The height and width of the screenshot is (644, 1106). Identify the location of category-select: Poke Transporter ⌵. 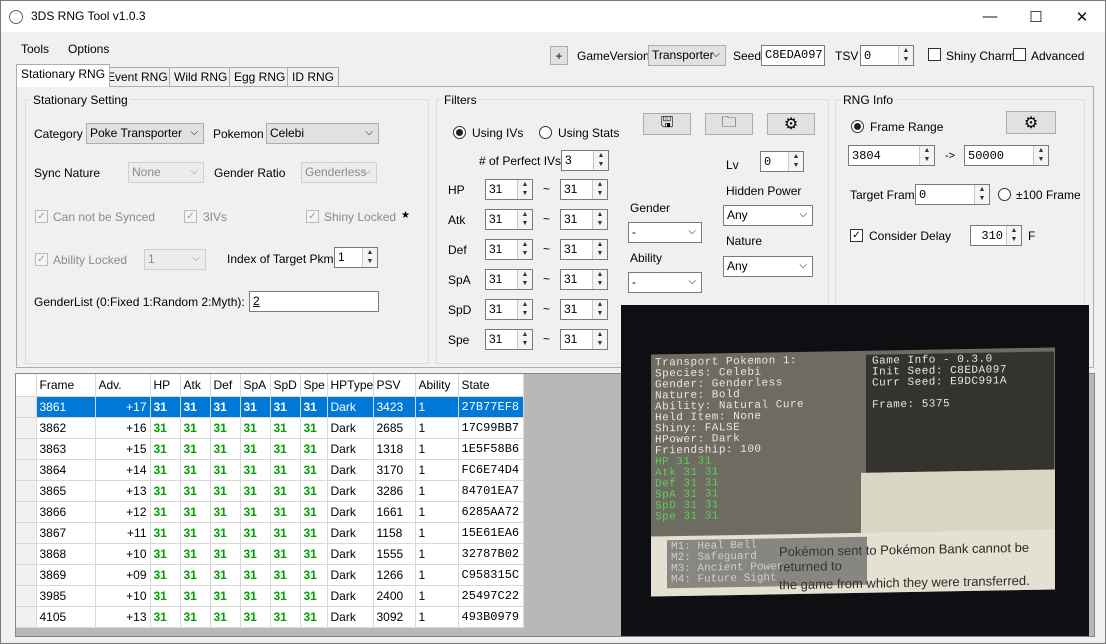
(145, 133).